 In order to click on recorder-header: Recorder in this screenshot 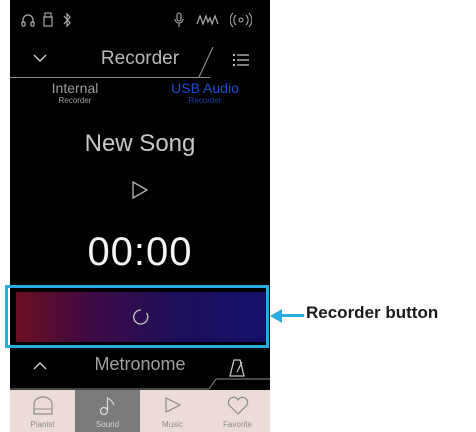, I will do `click(140, 60)`.